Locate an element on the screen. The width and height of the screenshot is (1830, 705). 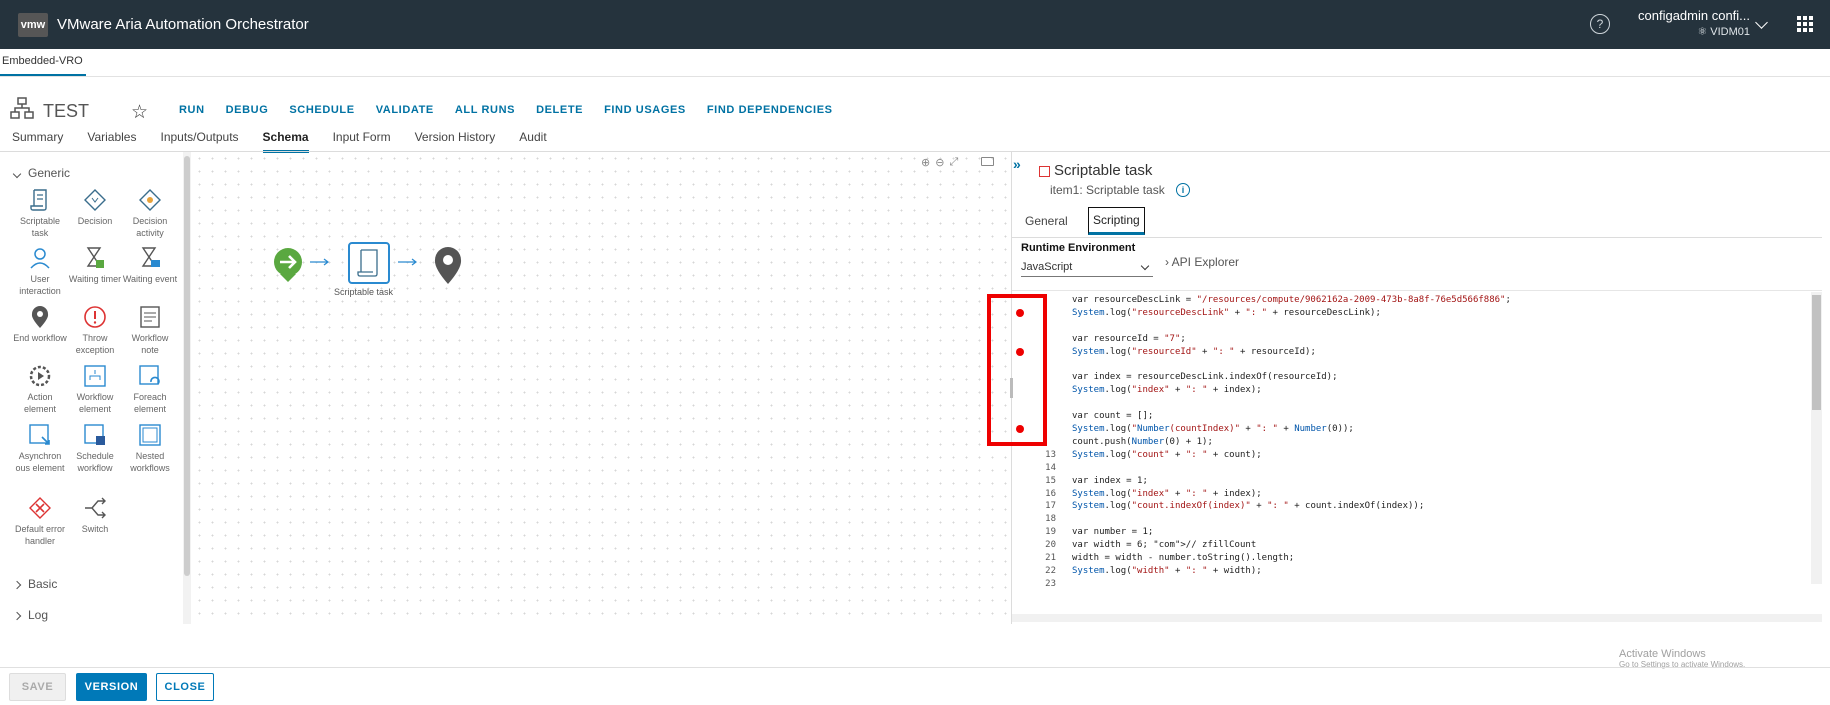
save-button: SAVE is located at coordinates (37, 687).